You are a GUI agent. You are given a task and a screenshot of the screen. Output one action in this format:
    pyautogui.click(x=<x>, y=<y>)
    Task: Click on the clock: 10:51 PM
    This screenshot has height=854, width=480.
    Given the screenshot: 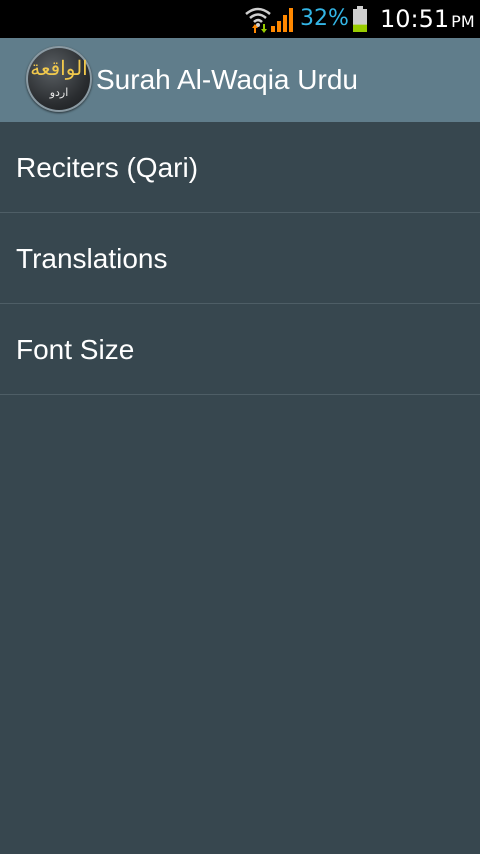 What is the action you would take?
    pyautogui.click(x=427, y=20)
    